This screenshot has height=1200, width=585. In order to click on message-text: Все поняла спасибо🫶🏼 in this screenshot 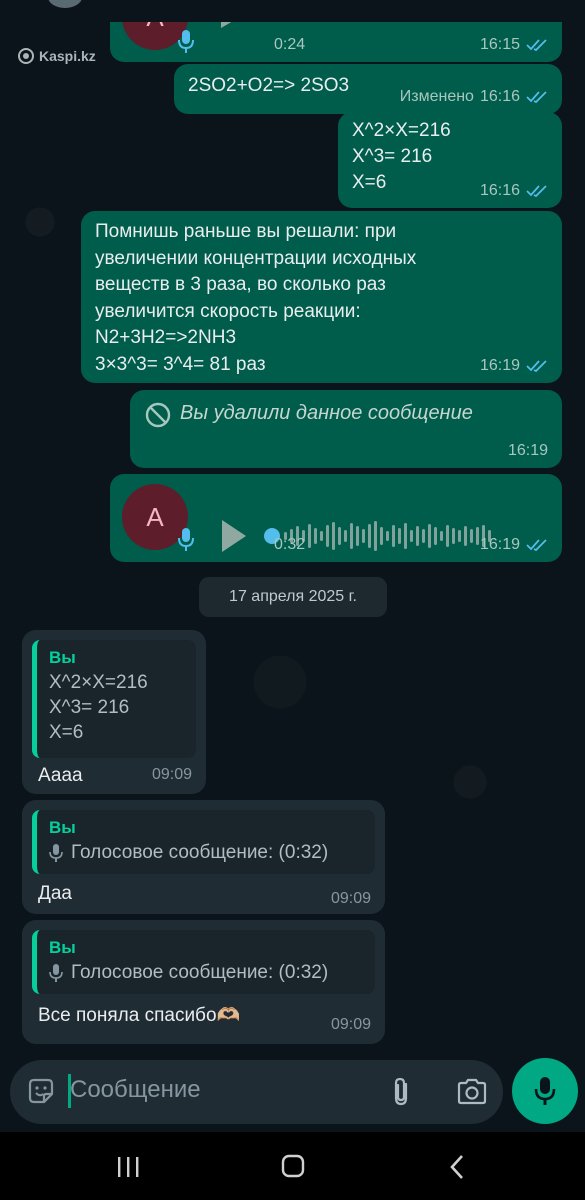, I will do `click(139, 1015)`.